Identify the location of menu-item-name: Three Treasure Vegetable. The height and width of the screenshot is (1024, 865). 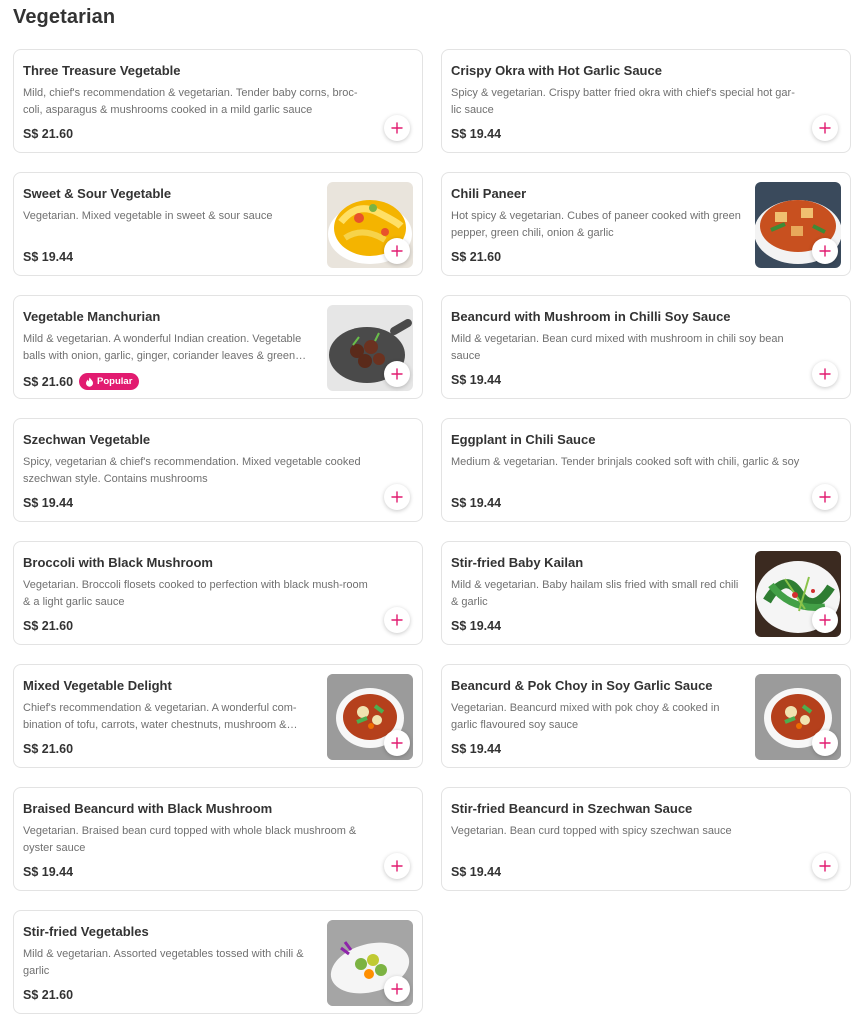
(102, 70).